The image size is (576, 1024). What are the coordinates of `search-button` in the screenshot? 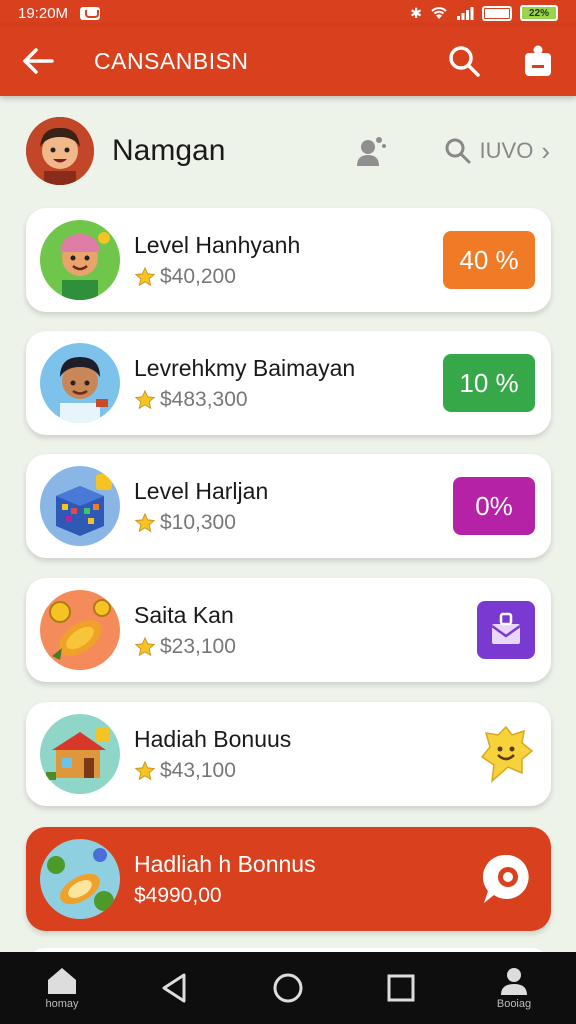 It's located at (464, 61).